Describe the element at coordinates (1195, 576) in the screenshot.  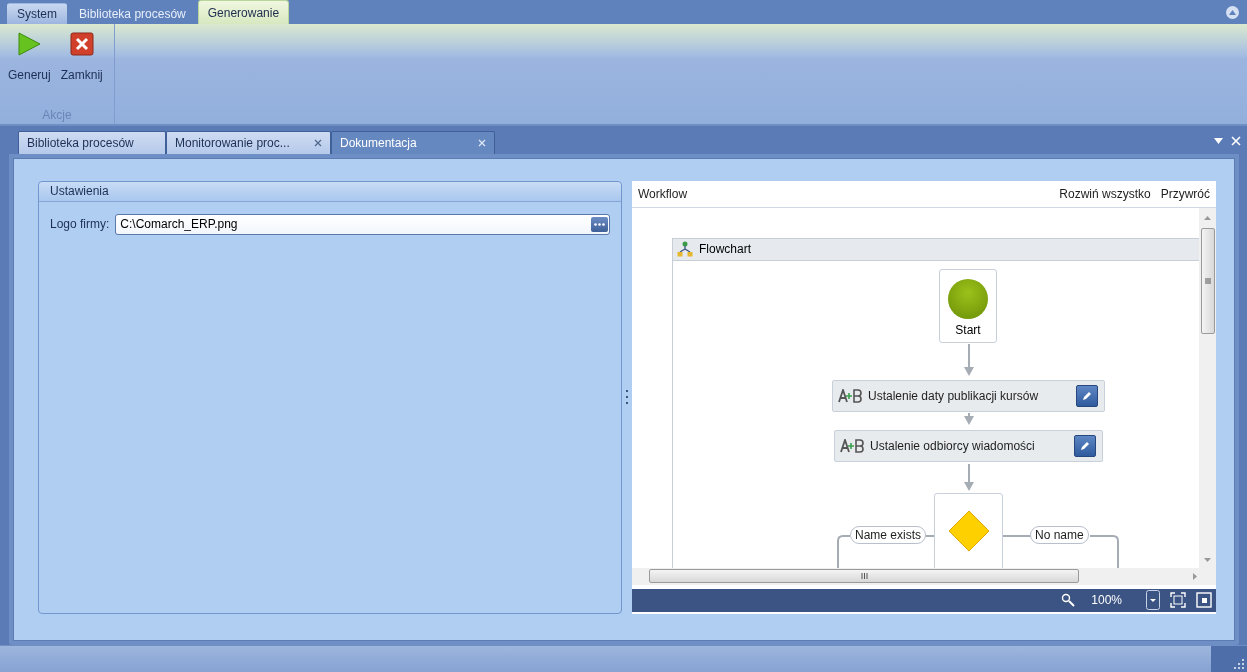
I see `scroll-right-icon` at that location.